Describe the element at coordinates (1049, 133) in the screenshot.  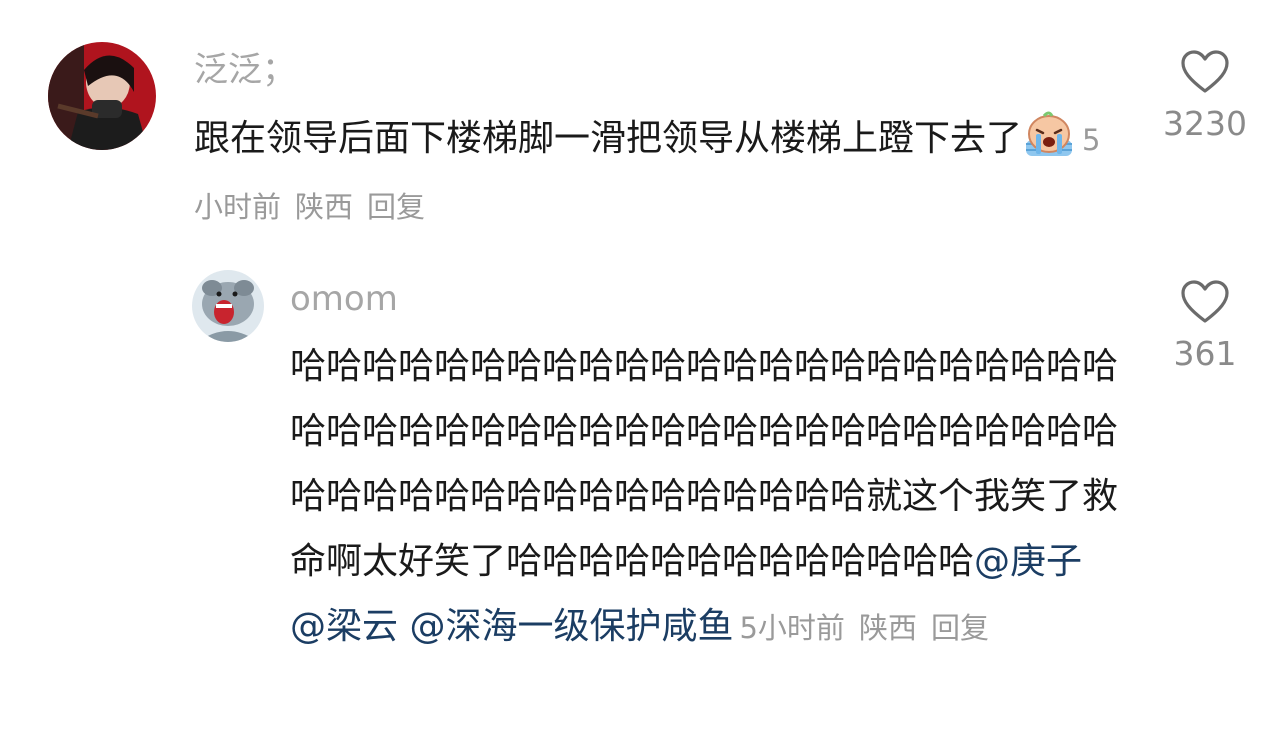
I see `crying-face-emoji` at that location.